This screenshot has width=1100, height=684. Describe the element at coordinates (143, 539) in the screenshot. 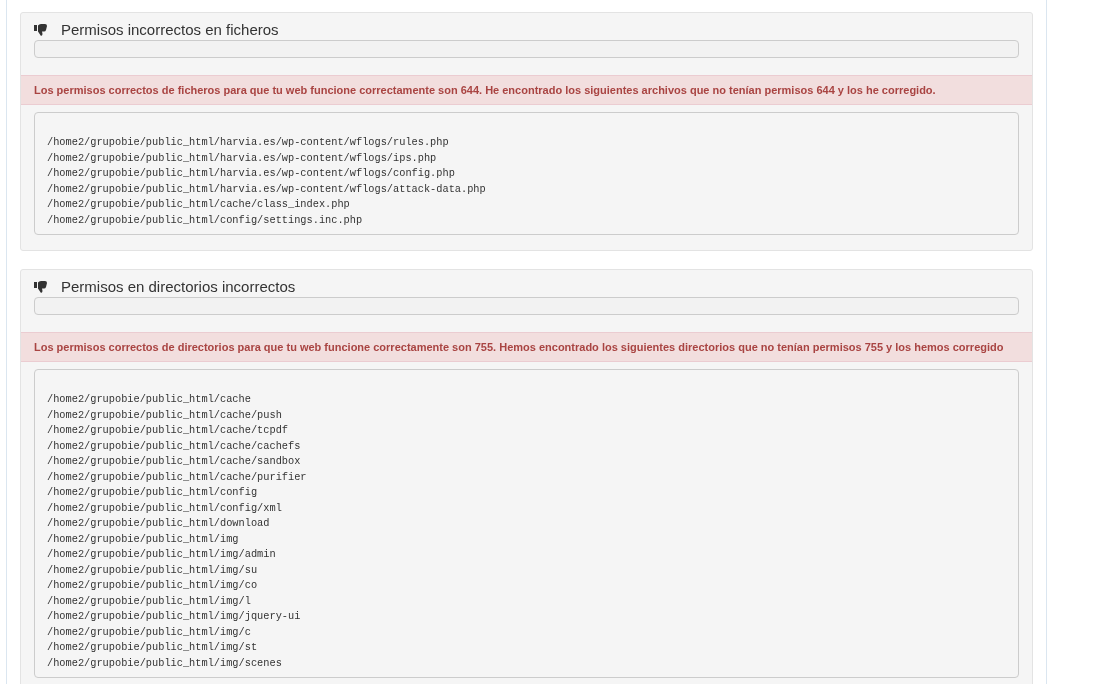

I see `file-path: /home2/grupobie/public_html/img` at that location.